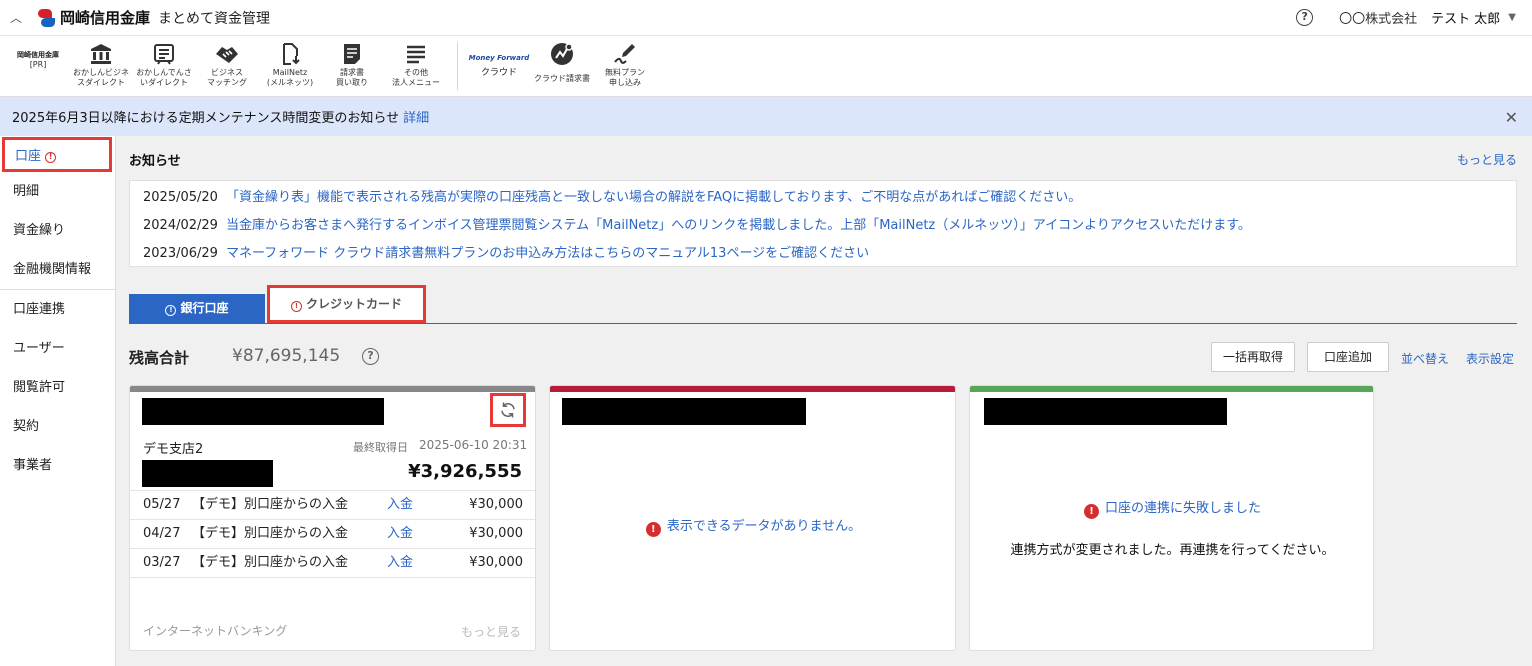 This screenshot has width=1532, height=666. I want to click on tab-bank-accounts: ! 銀行口座, so click(197, 308).